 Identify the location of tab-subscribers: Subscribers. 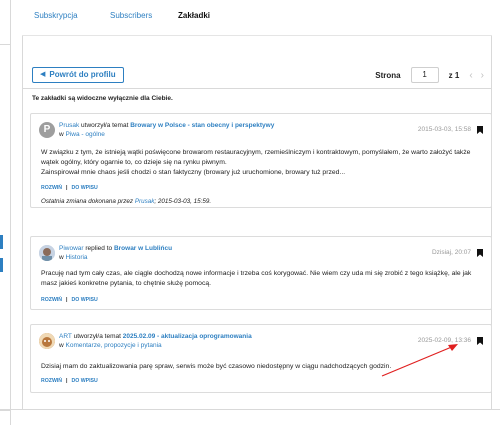
(131, 15).